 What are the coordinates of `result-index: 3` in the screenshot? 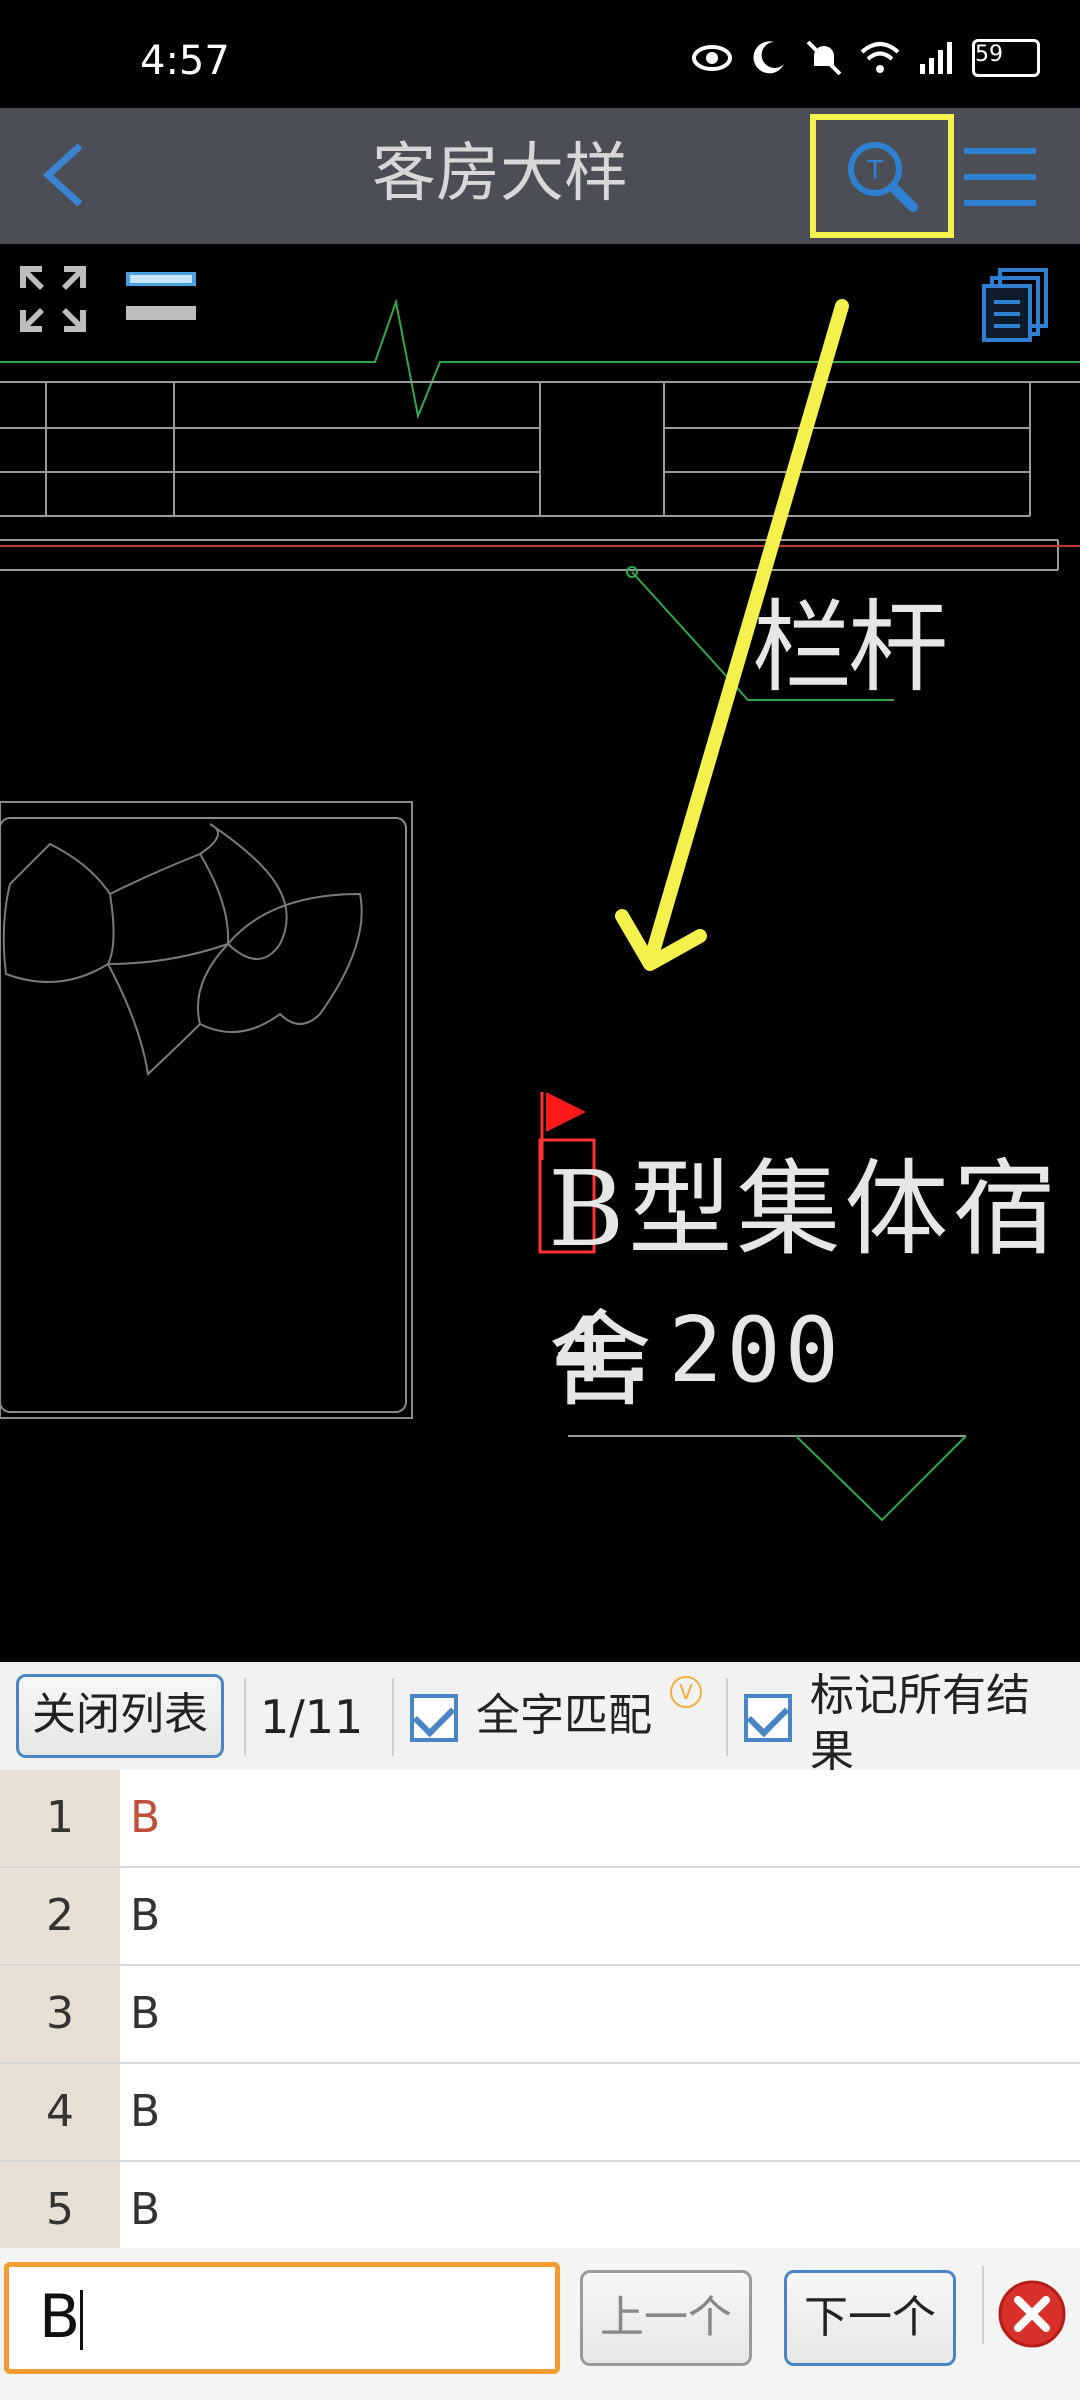 It's located at (60, 2014).